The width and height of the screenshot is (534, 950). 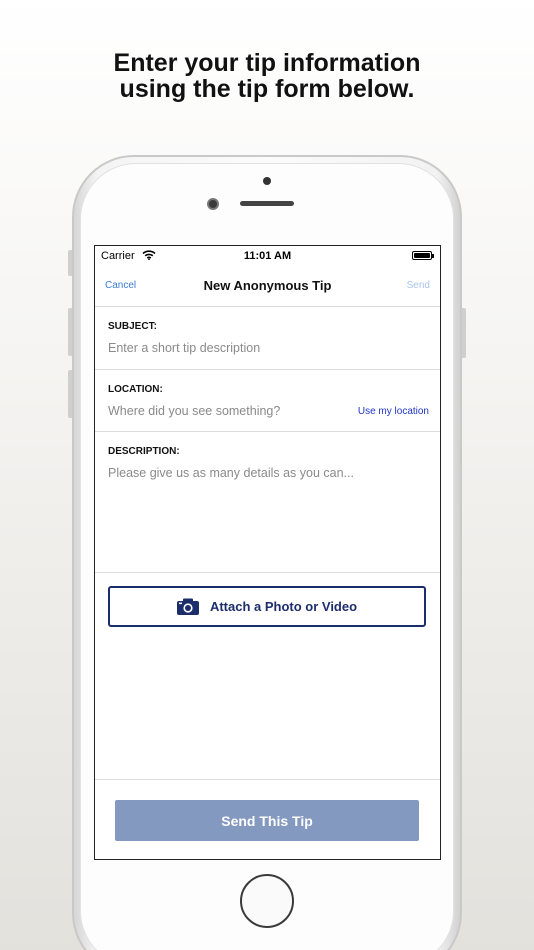 I want to click on location-label: LOCATION:, so click(x=135, y=389).